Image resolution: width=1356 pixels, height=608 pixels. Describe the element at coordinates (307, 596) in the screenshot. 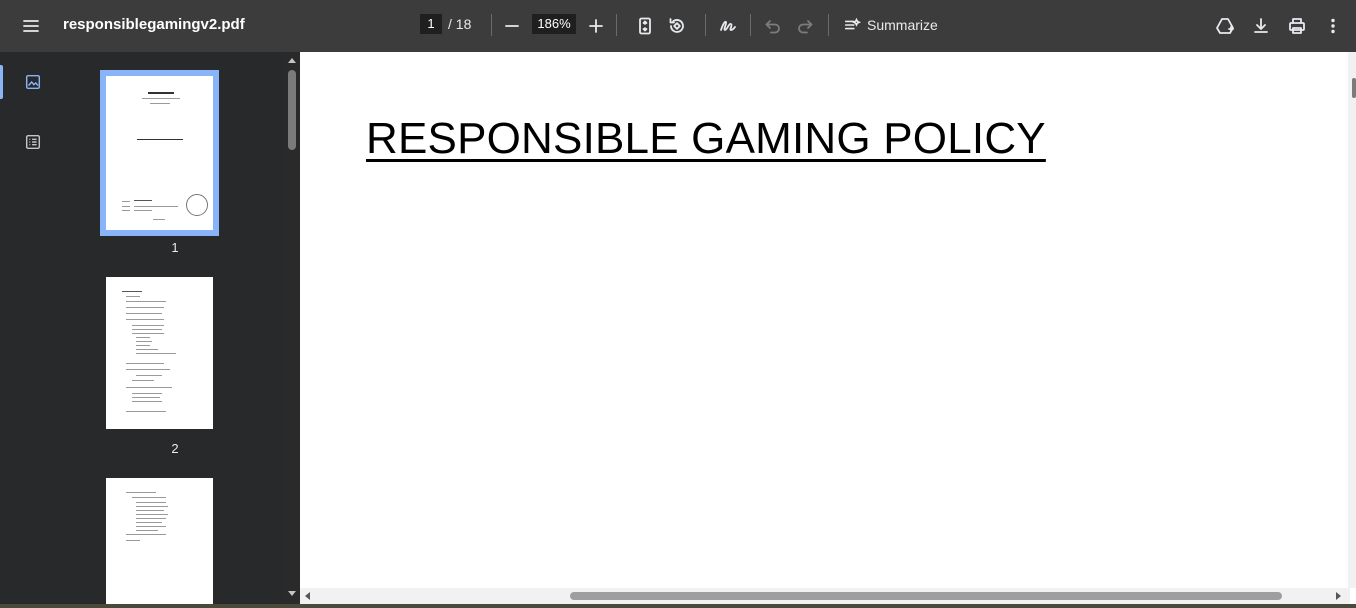

I see `scroll-left-arrow` at that location.